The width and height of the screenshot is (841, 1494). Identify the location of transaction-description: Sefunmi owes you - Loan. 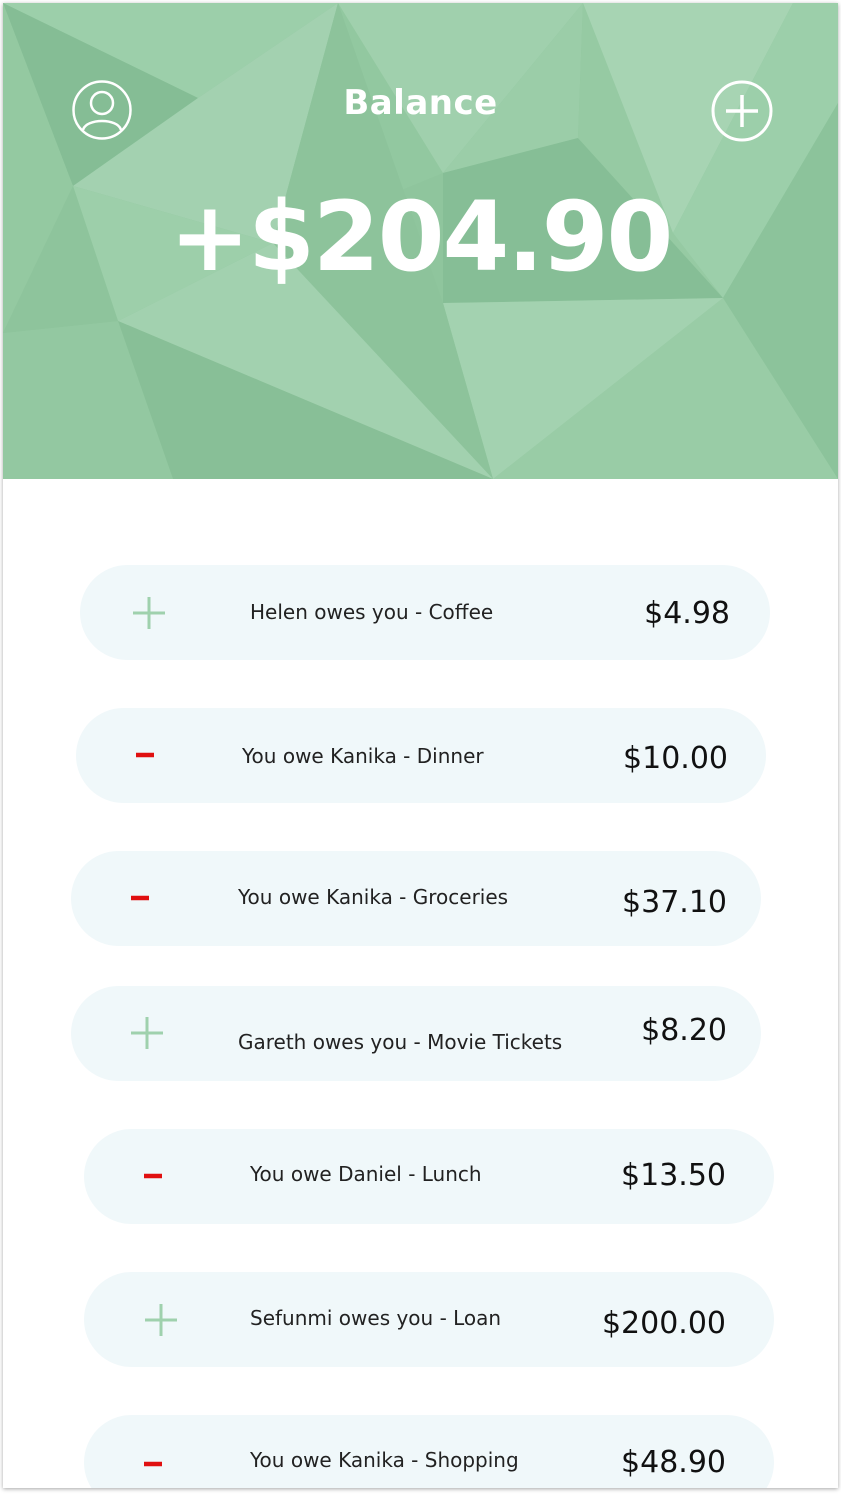
(376, 1318).